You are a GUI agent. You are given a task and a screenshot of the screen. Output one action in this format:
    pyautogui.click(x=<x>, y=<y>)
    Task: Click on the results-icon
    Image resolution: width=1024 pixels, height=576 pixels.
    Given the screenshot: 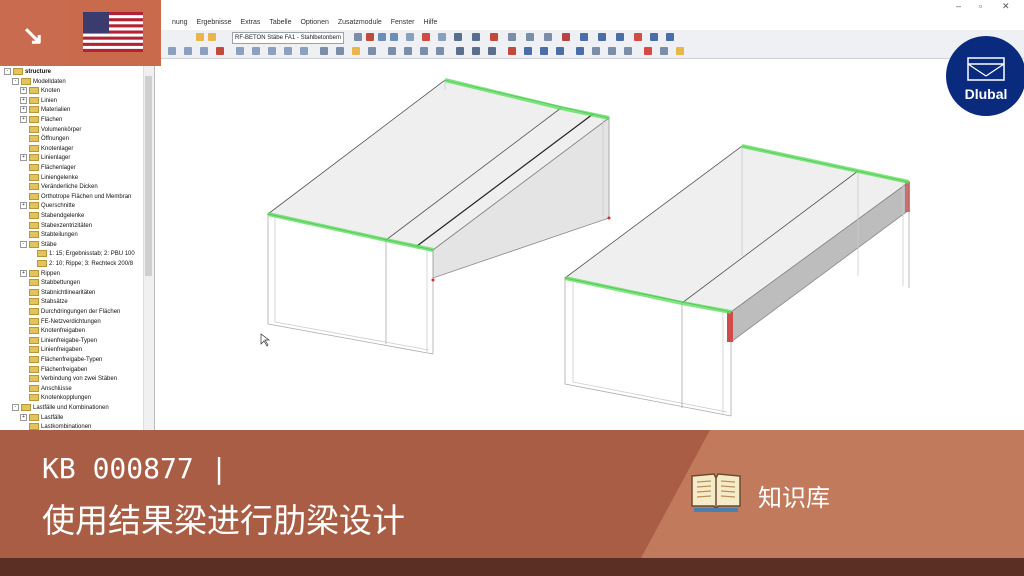 What is the action you would take?
    pyautogui.click(x=370, y=37)
    